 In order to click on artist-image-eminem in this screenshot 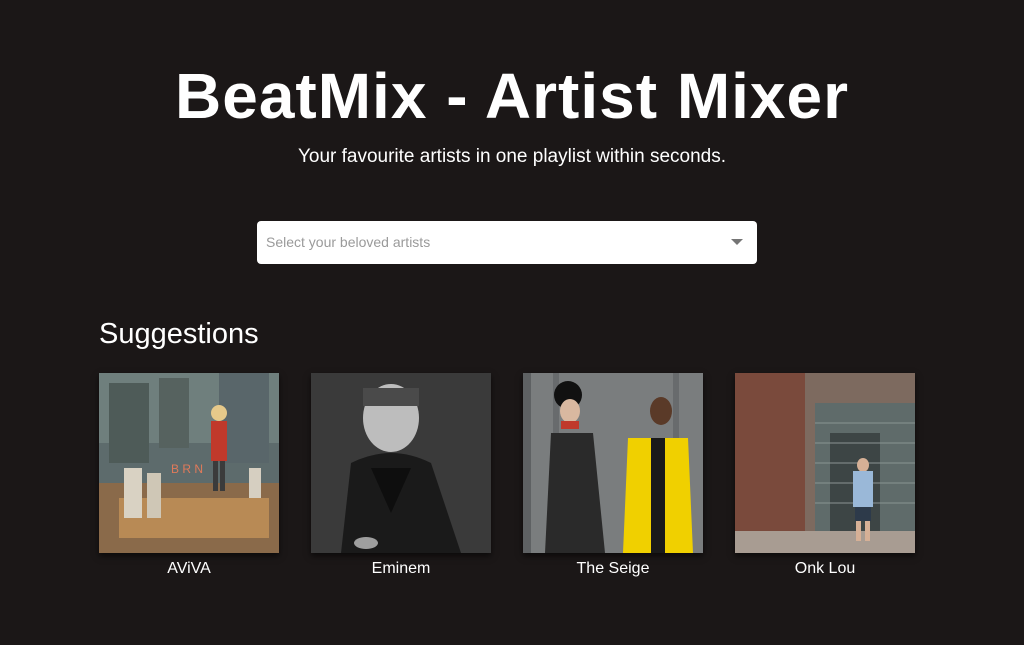, I will do `click(401, 463)`.